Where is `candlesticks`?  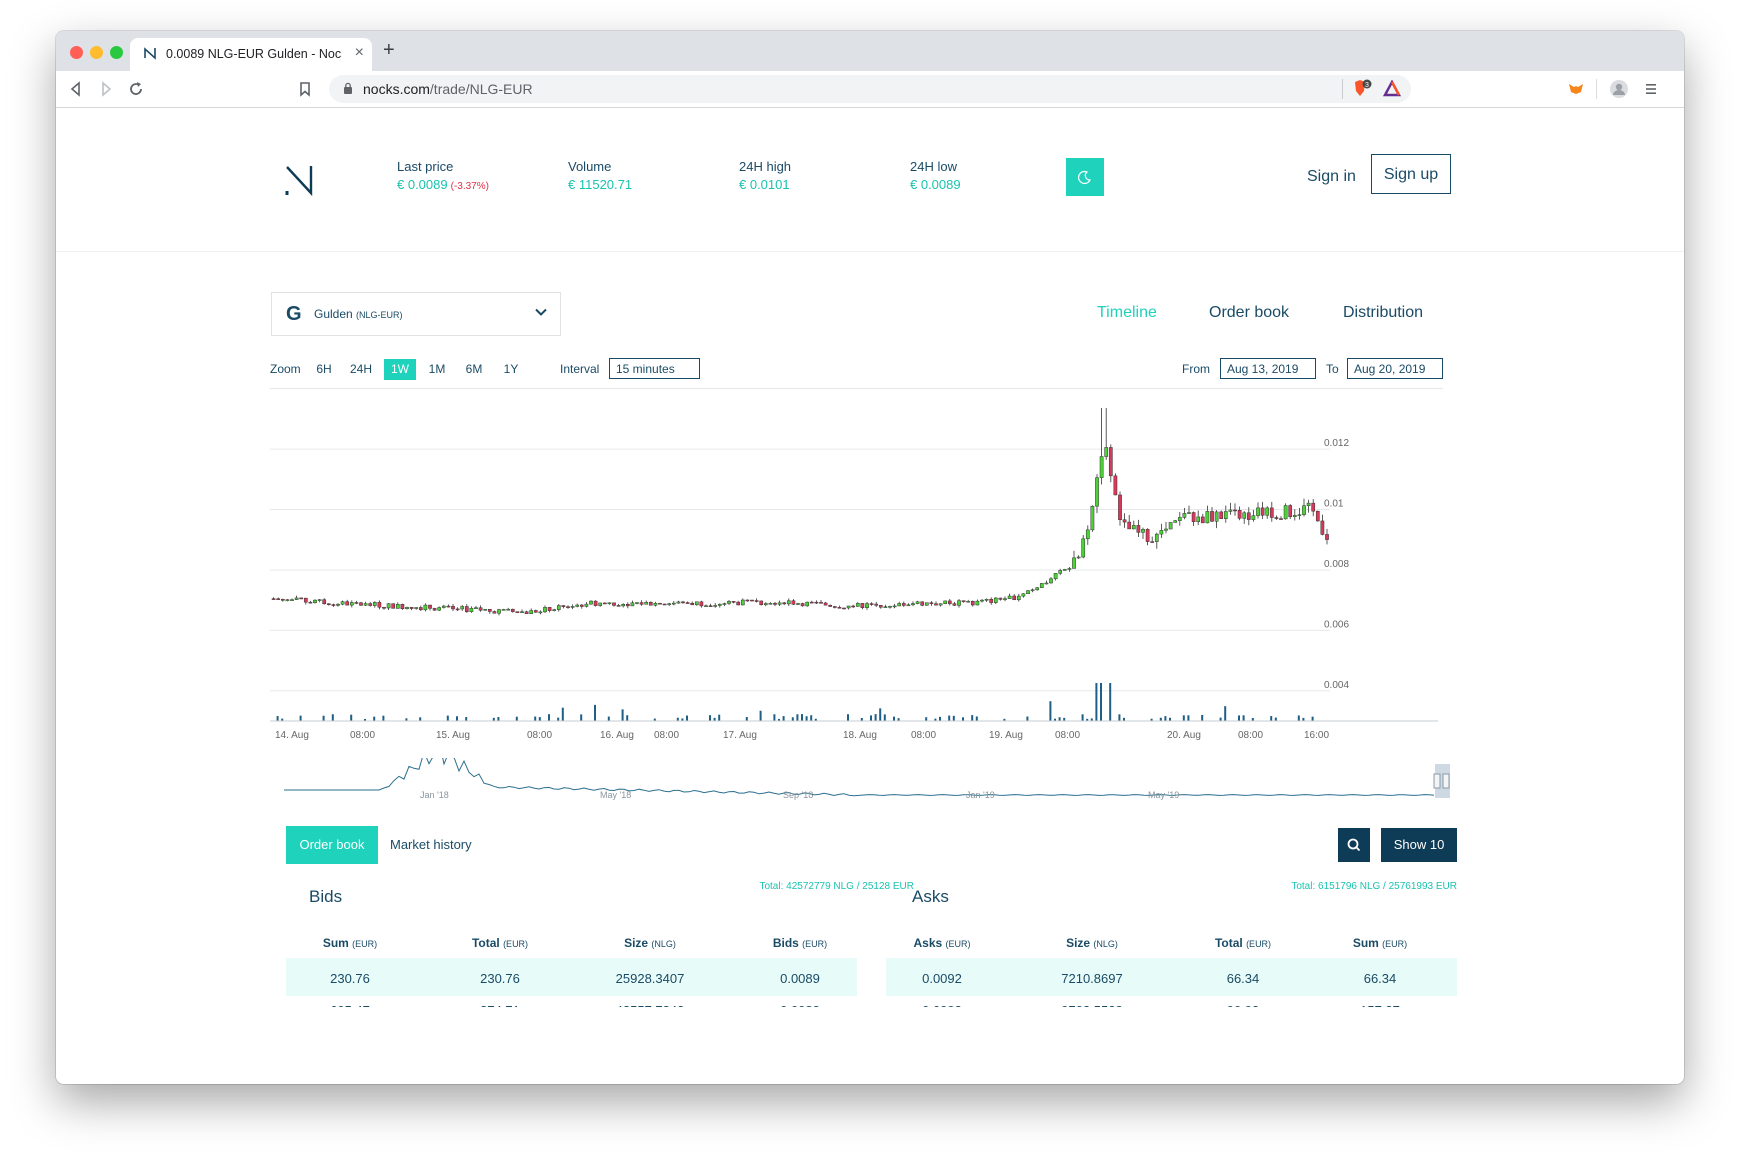
candlesticks is located at coordinates (800, 512).